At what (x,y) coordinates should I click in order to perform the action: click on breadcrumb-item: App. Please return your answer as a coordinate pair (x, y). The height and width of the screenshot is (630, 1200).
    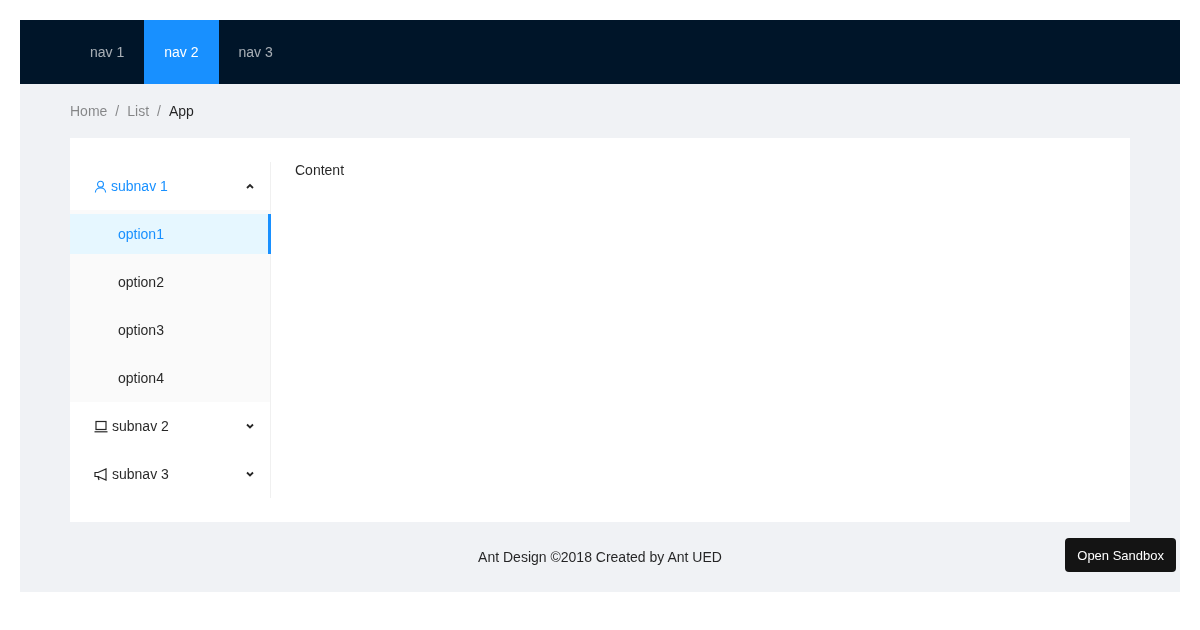
    Looking at the image, I should click on (181, 111).